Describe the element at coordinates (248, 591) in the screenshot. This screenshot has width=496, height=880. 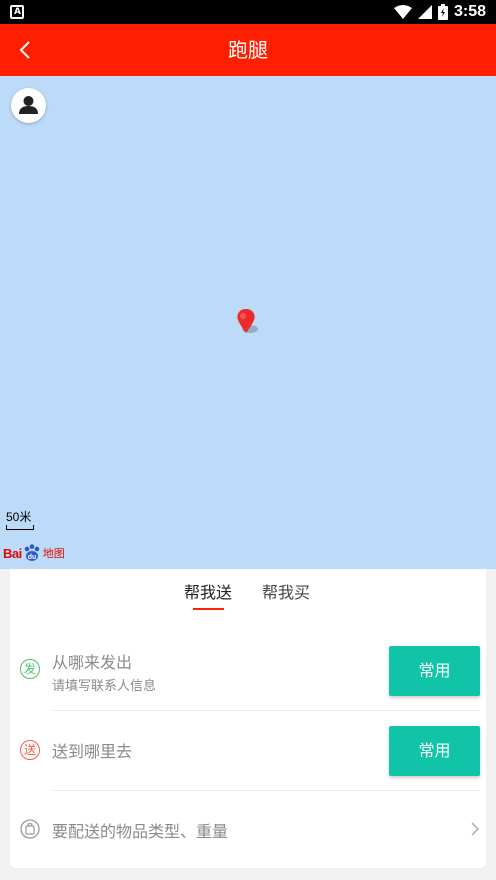
I see `order-tabs: 帮我送 帮我买` at that location.